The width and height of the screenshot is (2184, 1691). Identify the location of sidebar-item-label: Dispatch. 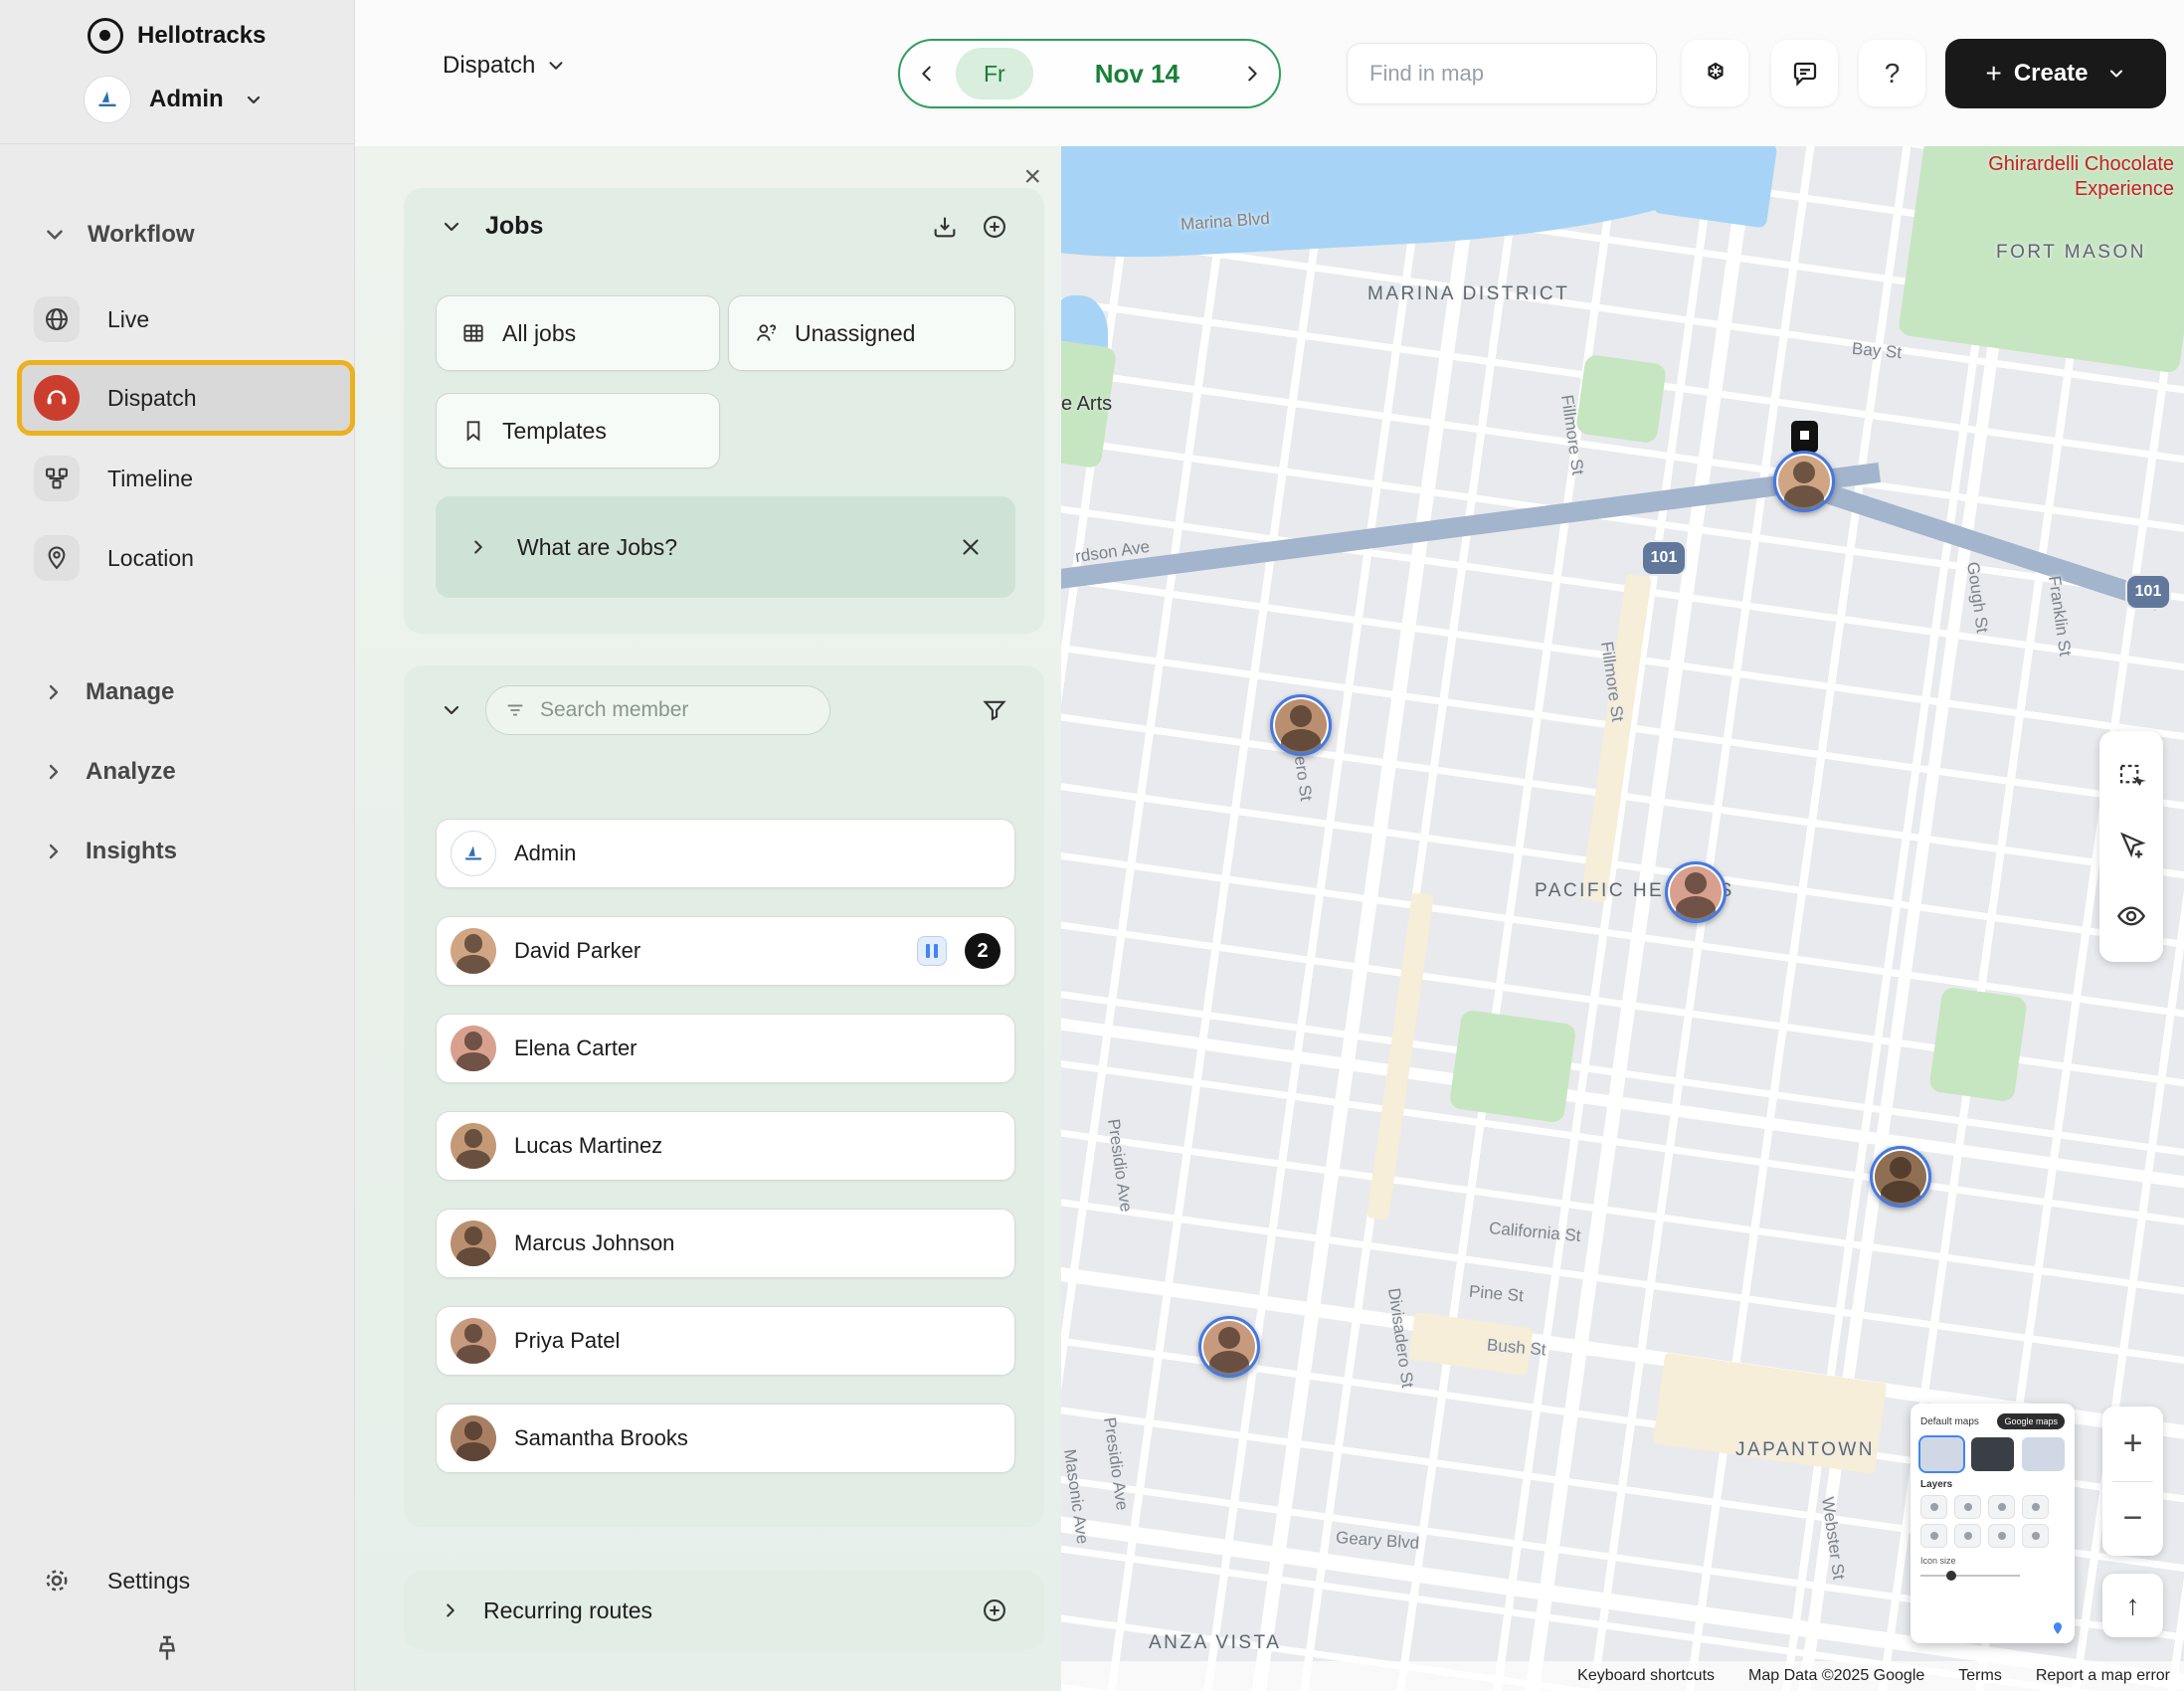
(152, 398).